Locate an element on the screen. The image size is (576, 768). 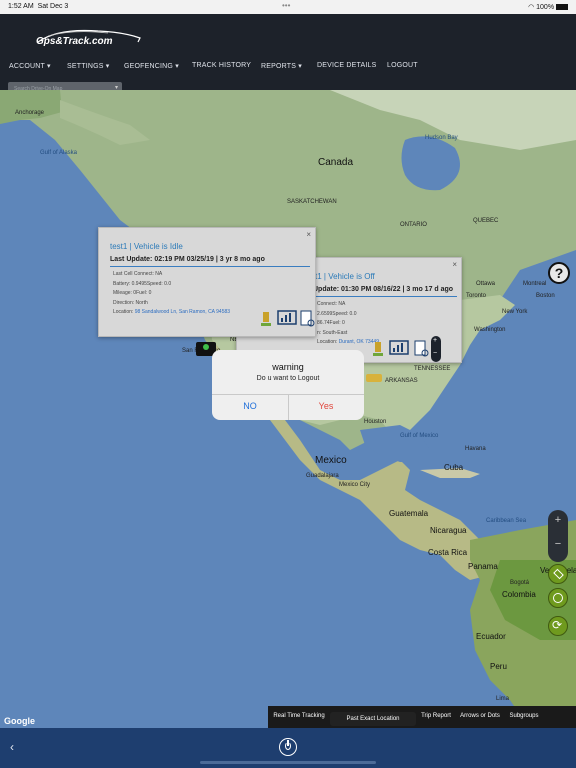
nav-logout: LOGOUT is located at coordinates (402, 65).